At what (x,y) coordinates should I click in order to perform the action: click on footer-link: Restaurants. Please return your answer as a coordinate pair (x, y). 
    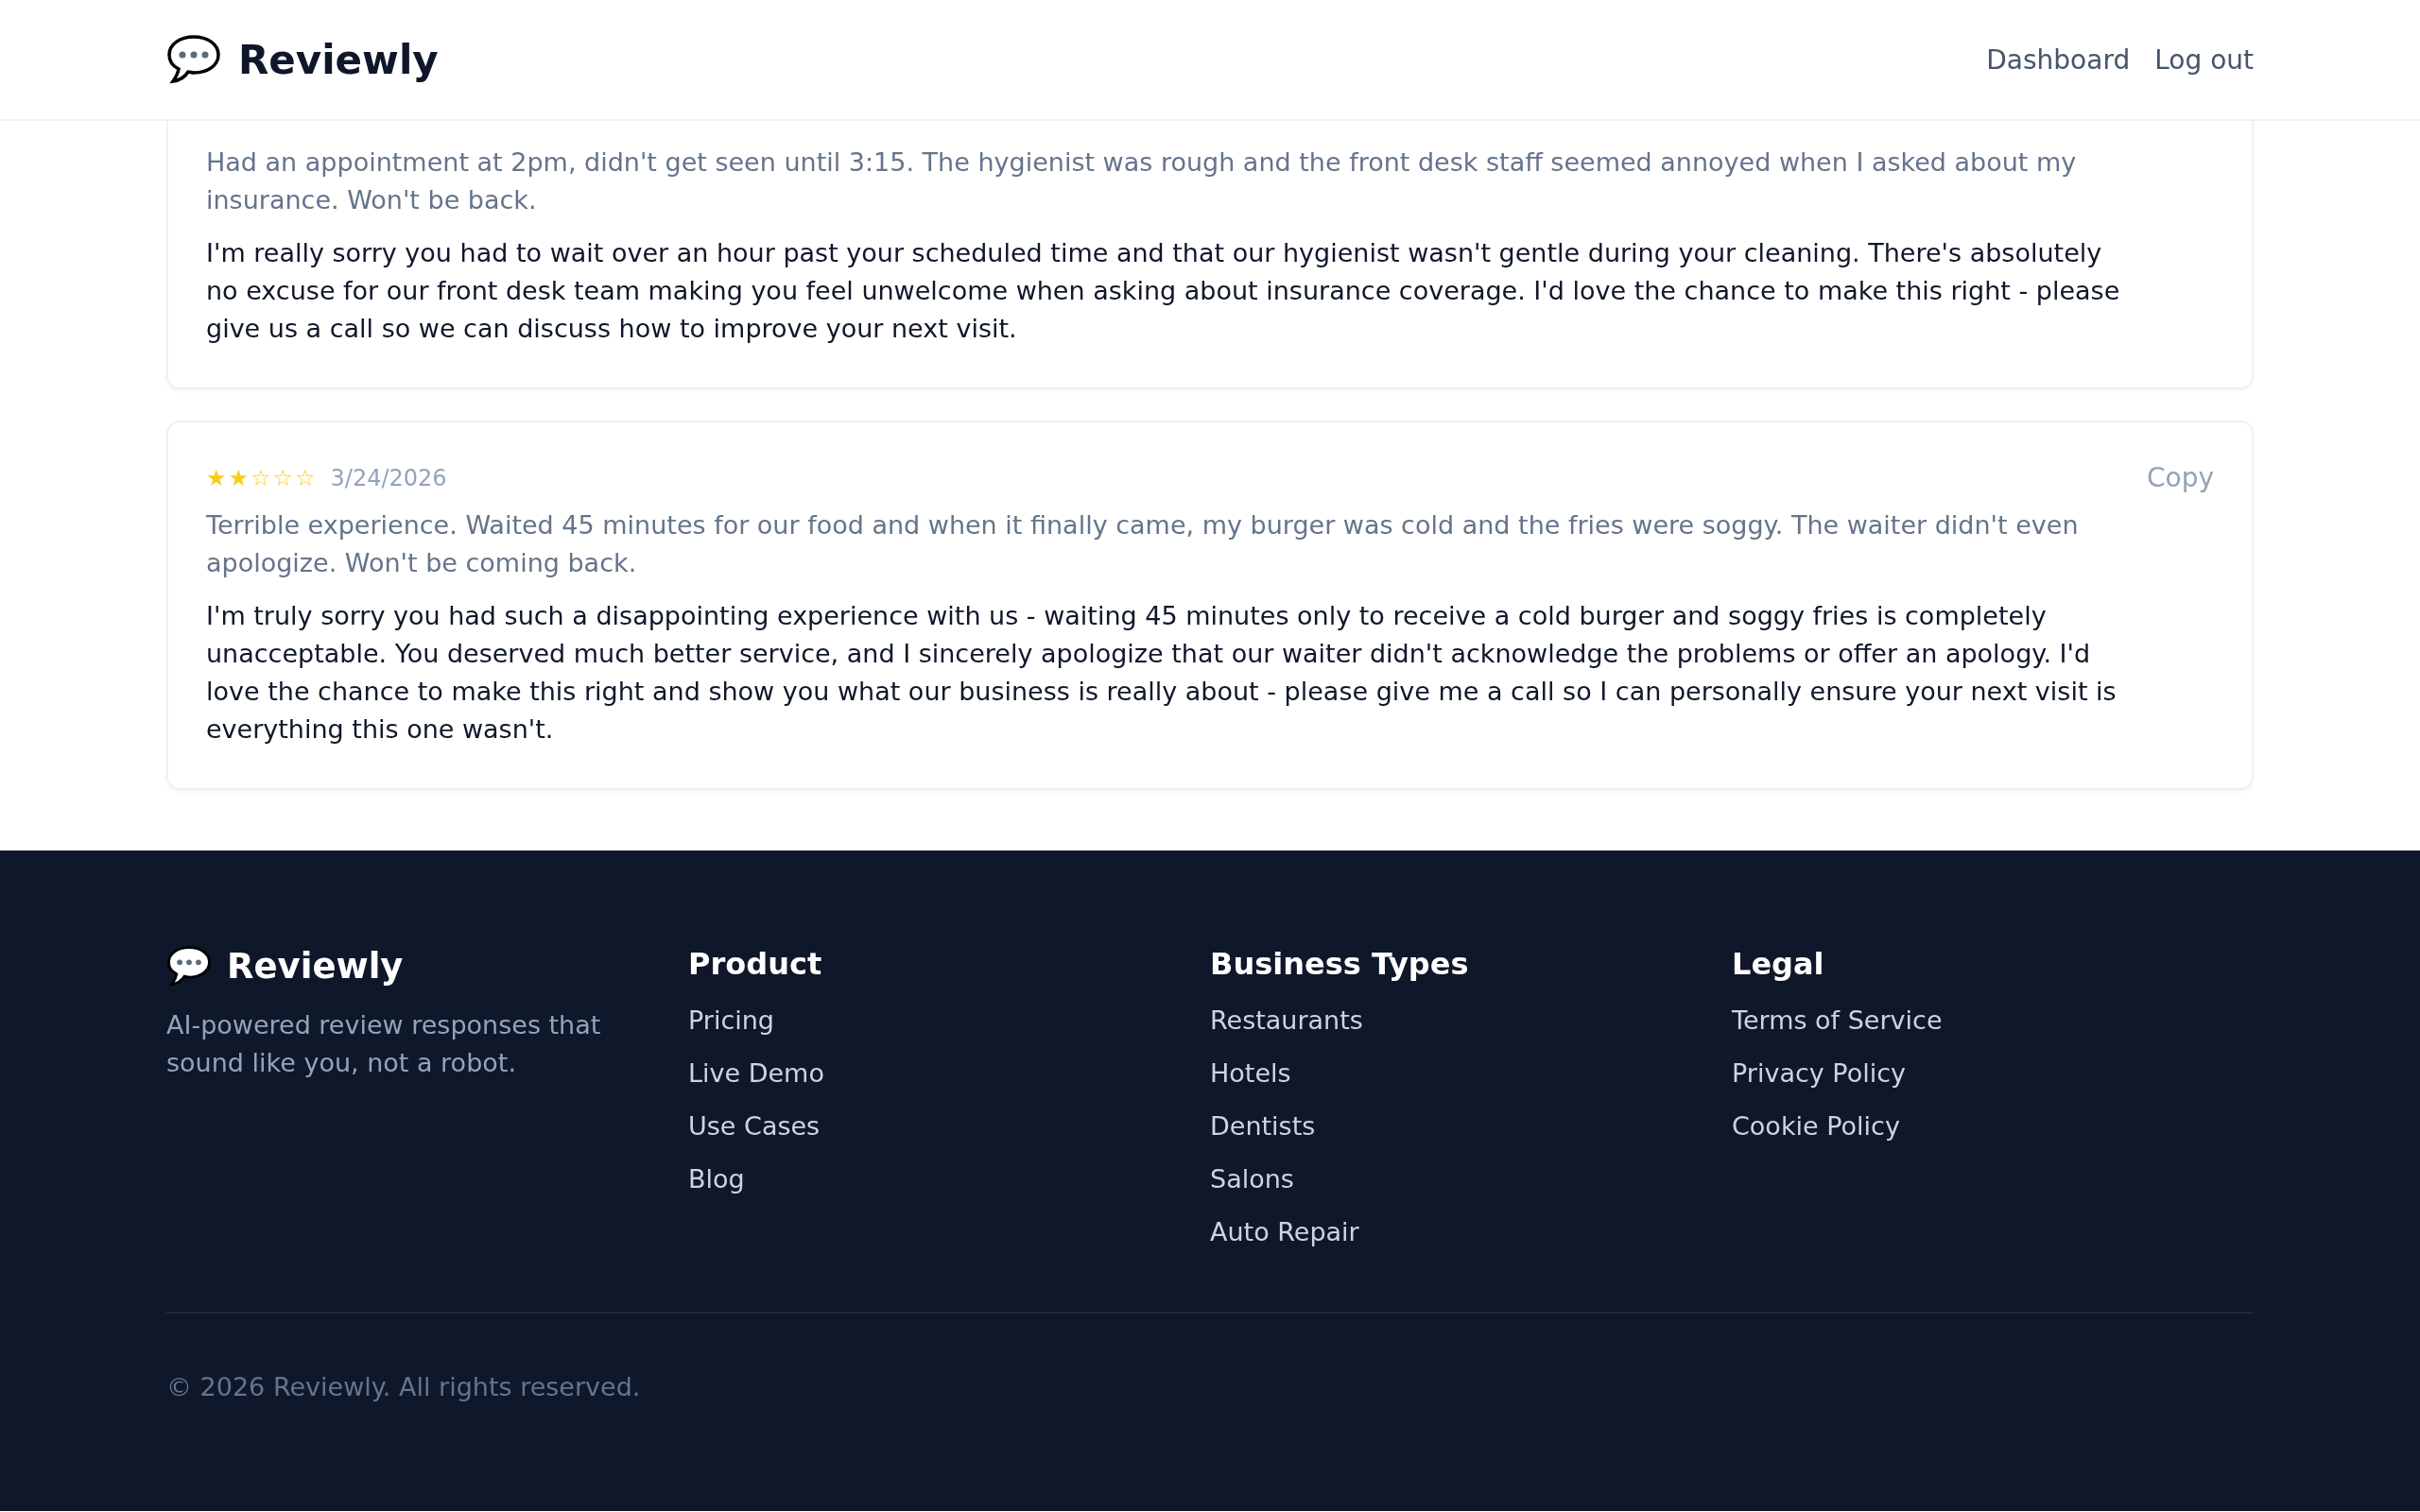
    Looking at the image, I should click on (1471, 1021).